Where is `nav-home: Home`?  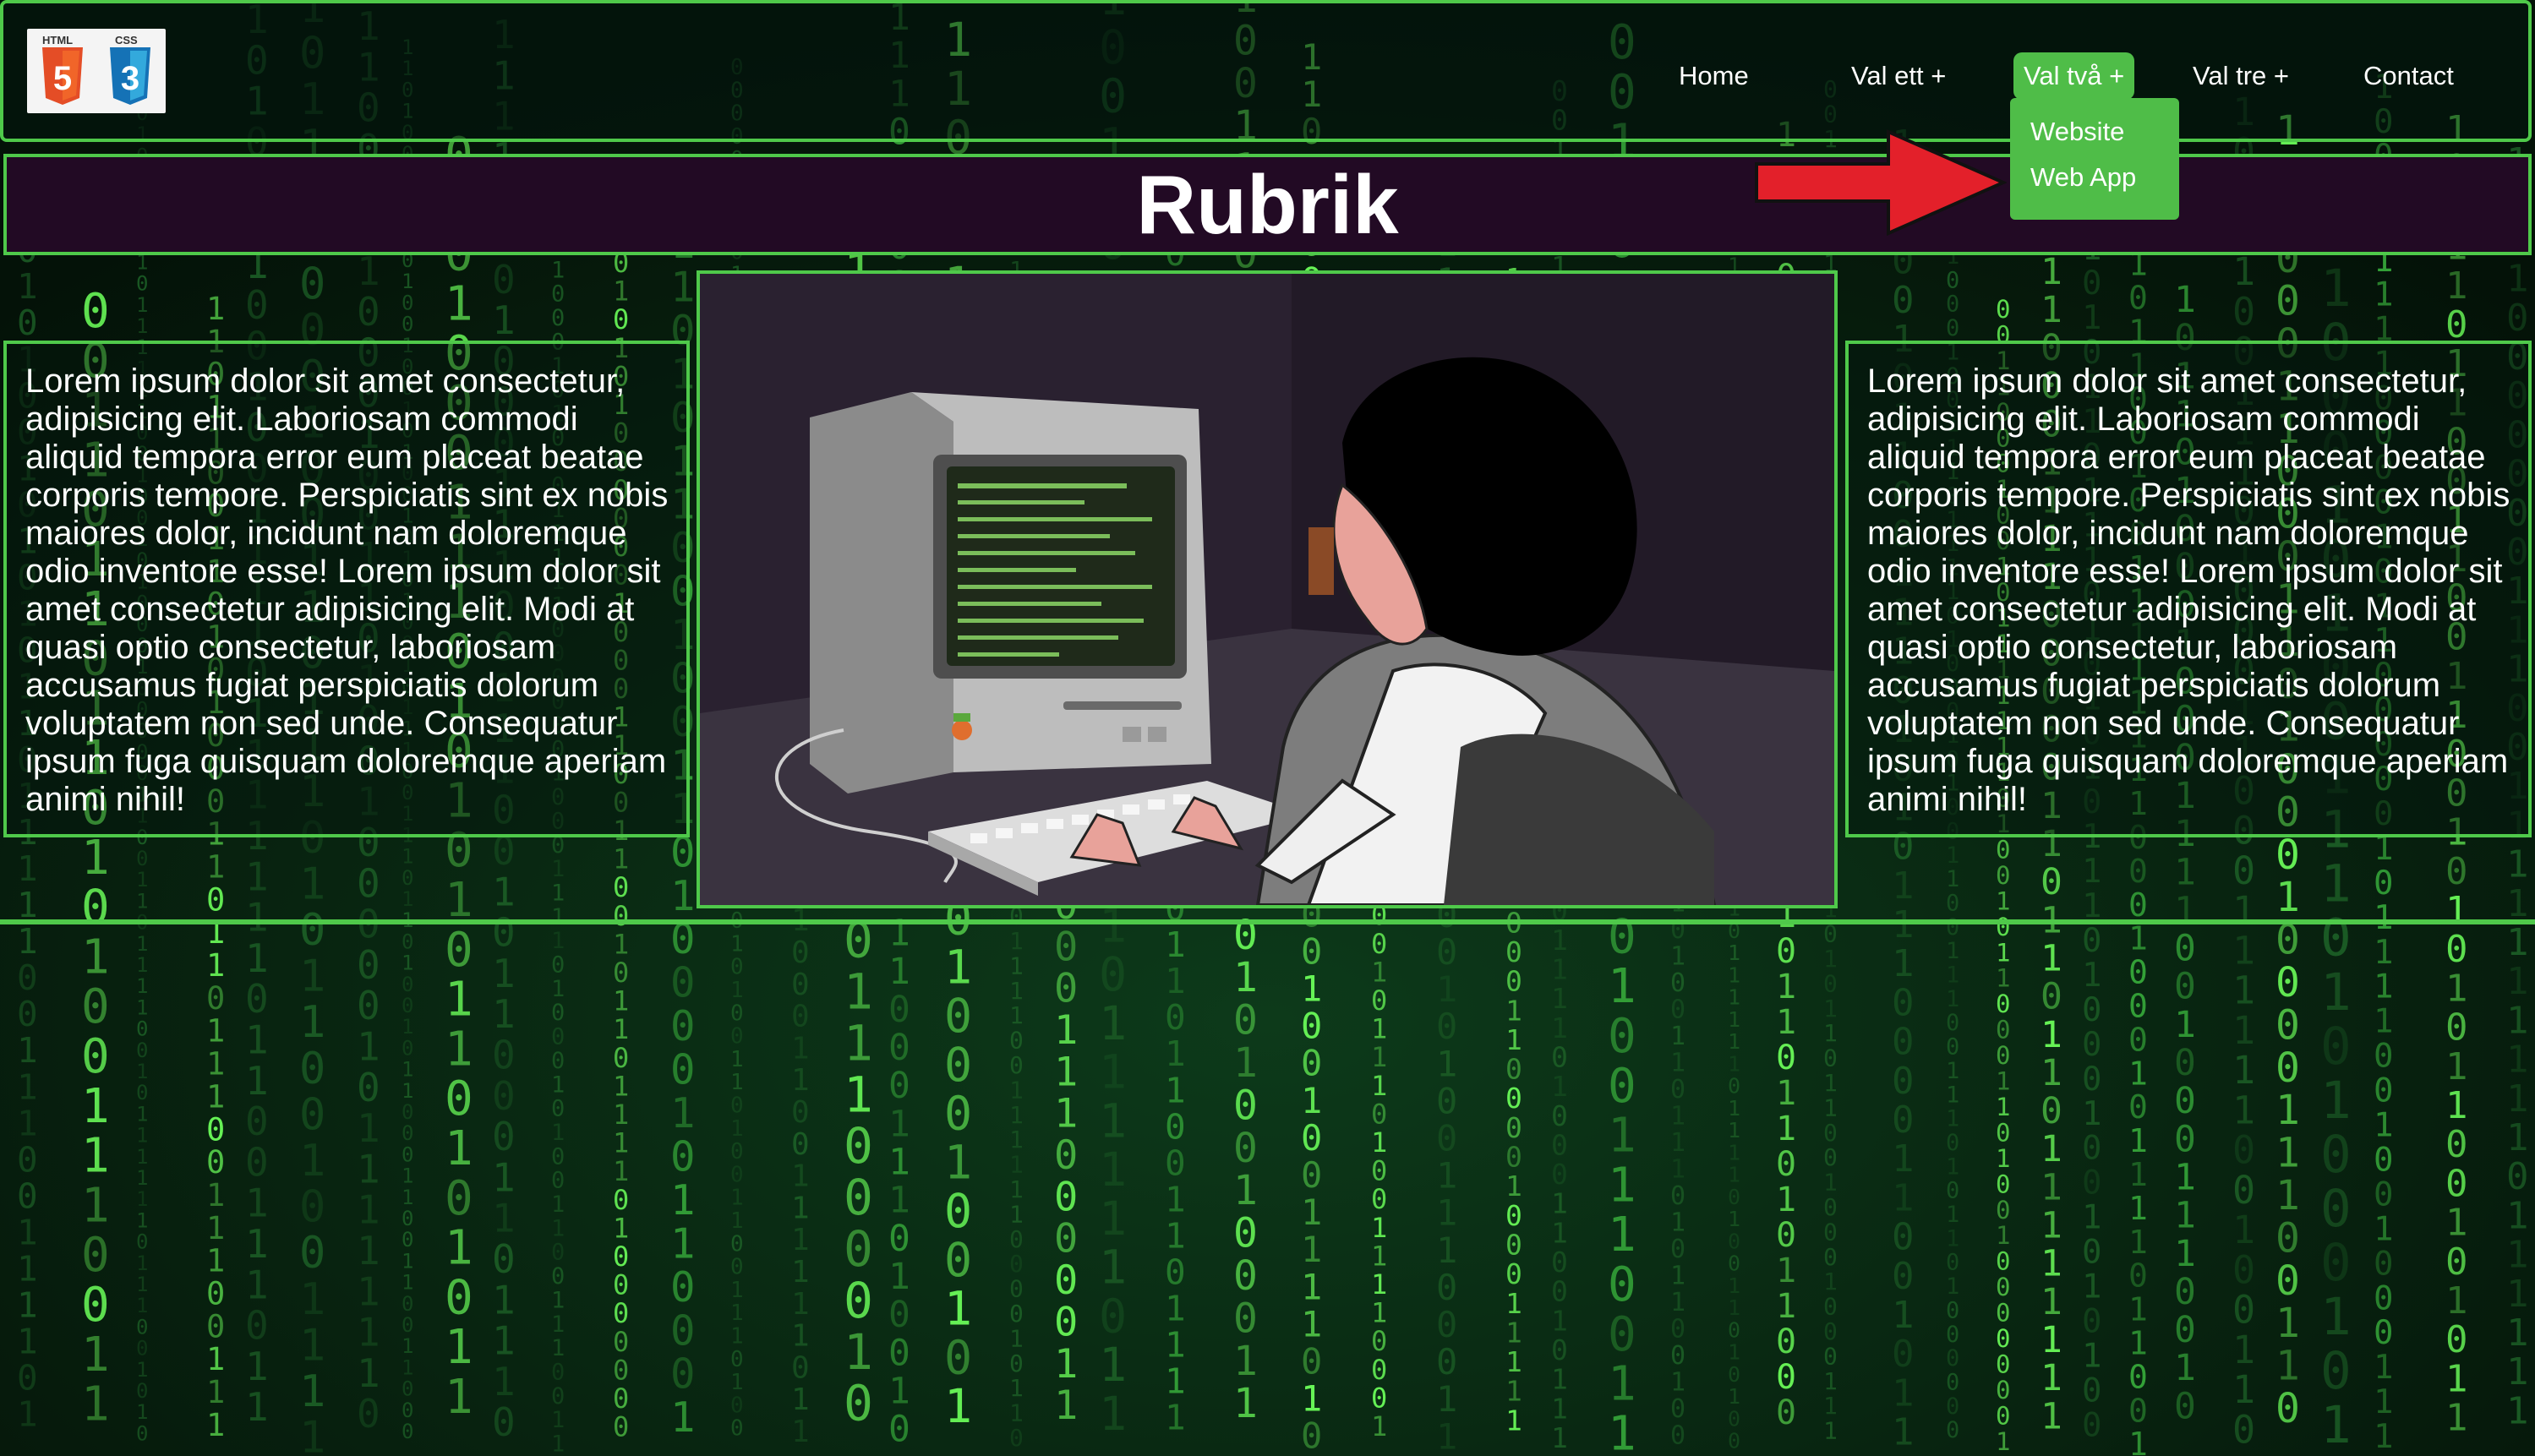
nav-home: Home is located at coordinates (1714, 76).